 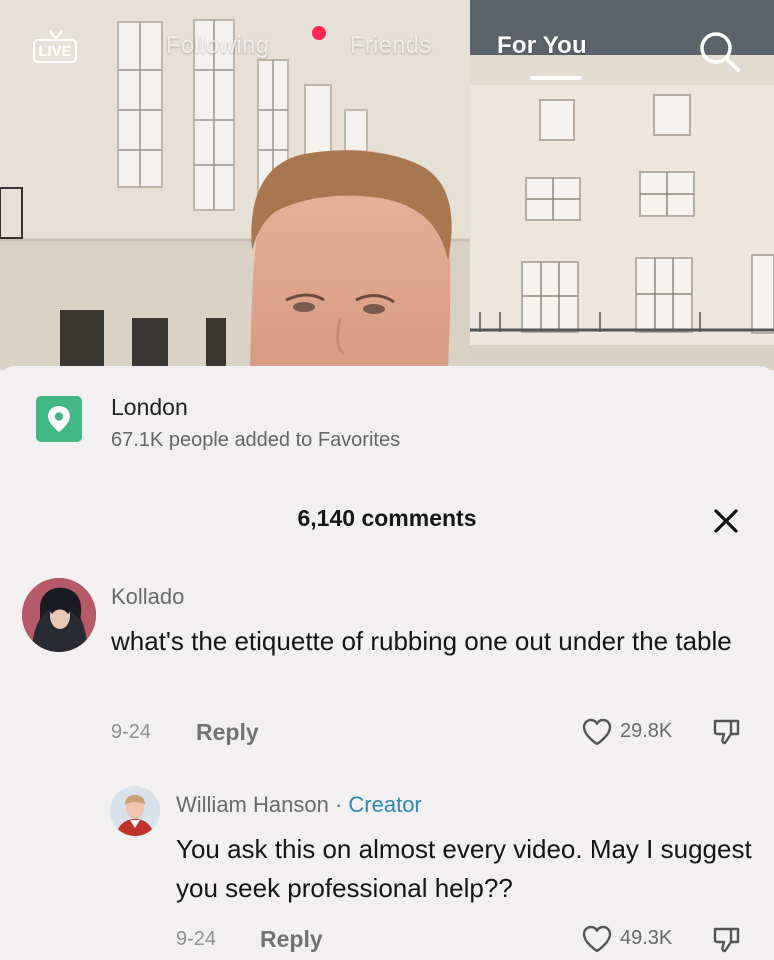 What do you see at coordinates (196, 939) in the screenshot?
I see `reply-date: 9-24` at bounding box center [196, 939].